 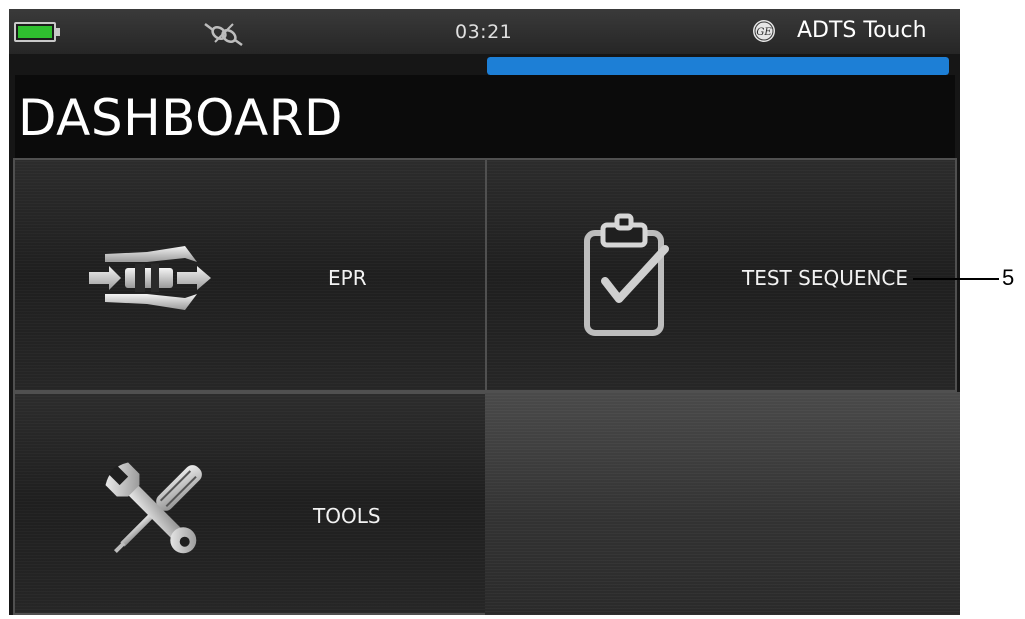 I want to click on title-panel: DASHBOARD, so click(x=485, y=116).